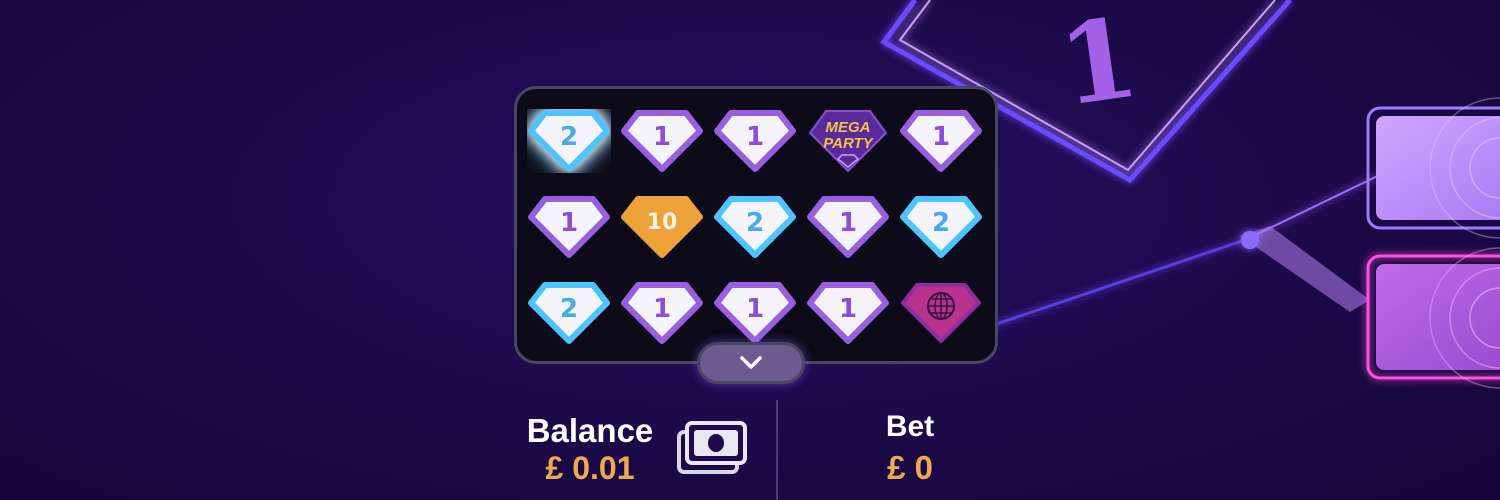 The width and height of the screenshot is (1500, 500). I want to click on disco-ball-icon, so click(941, 306).